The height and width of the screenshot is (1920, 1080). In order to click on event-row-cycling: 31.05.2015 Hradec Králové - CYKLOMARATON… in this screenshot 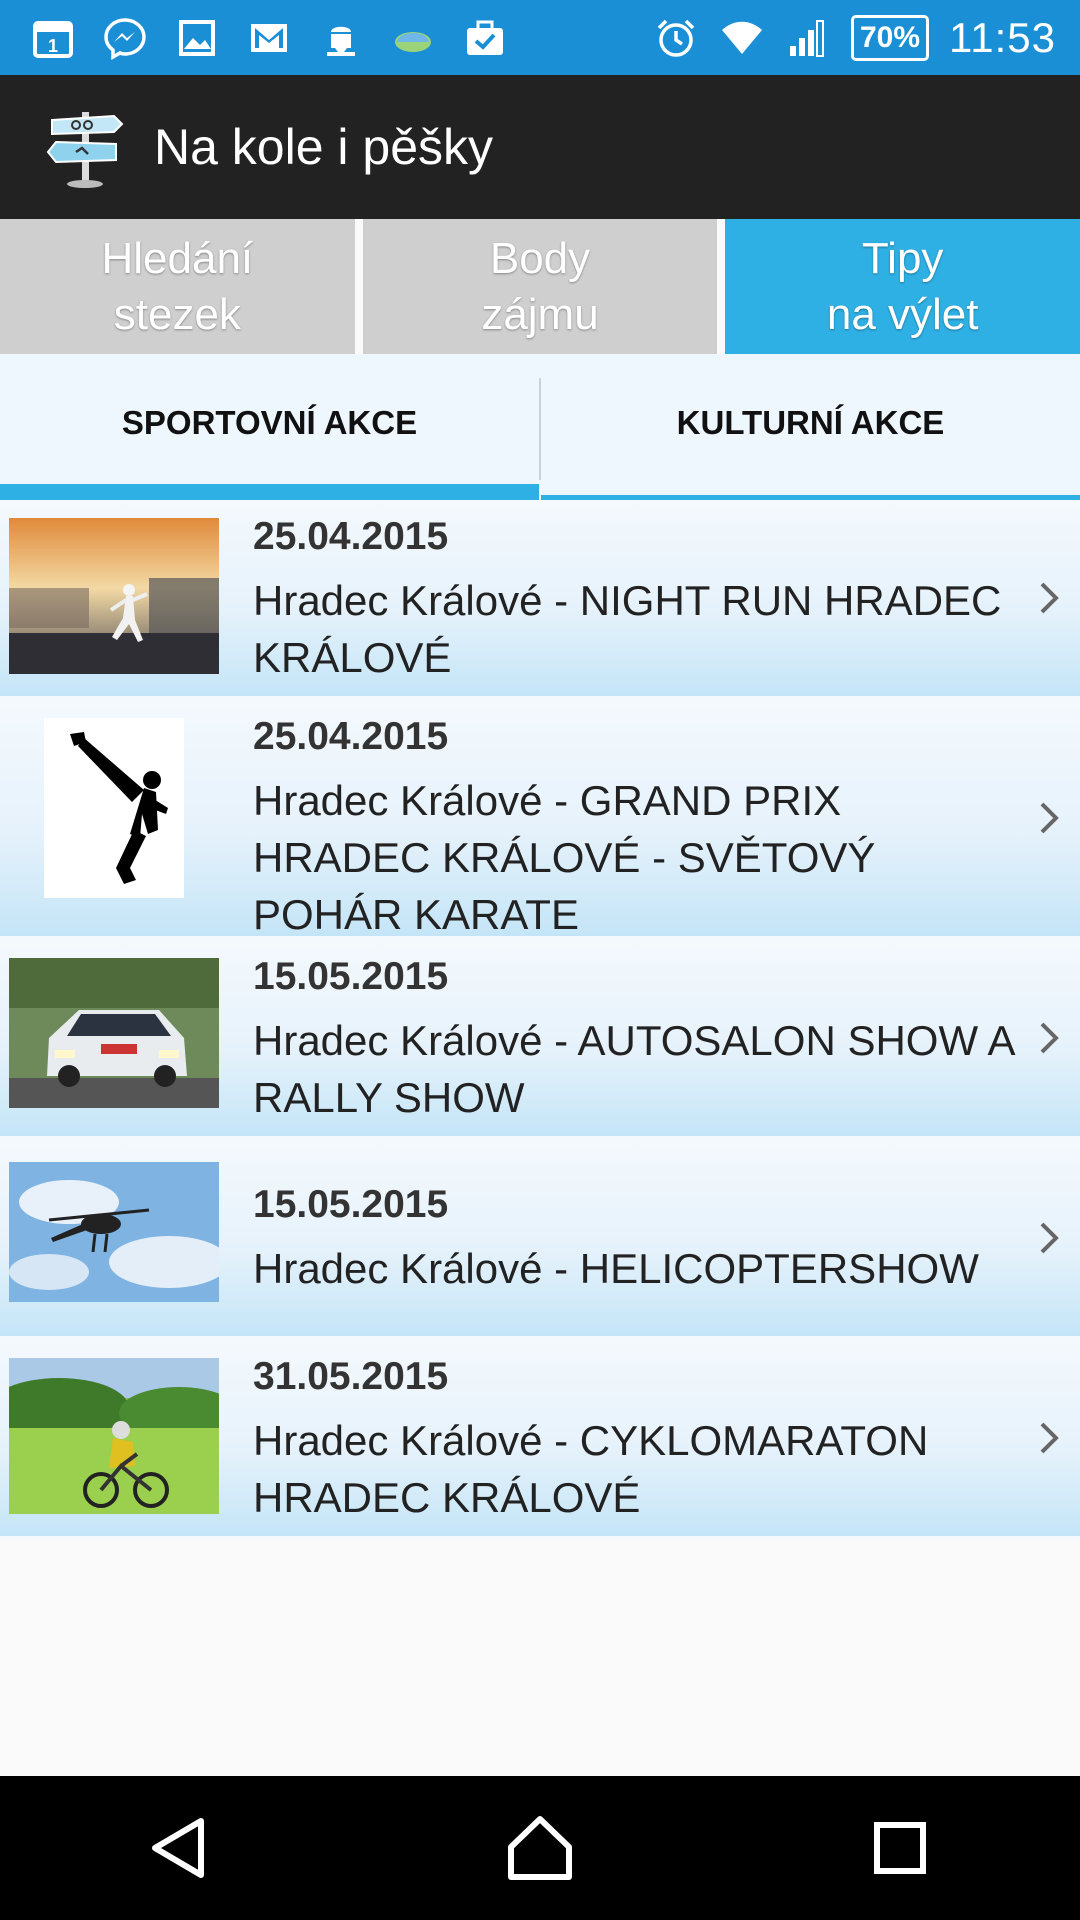, I will do `click(540, 1440)`.